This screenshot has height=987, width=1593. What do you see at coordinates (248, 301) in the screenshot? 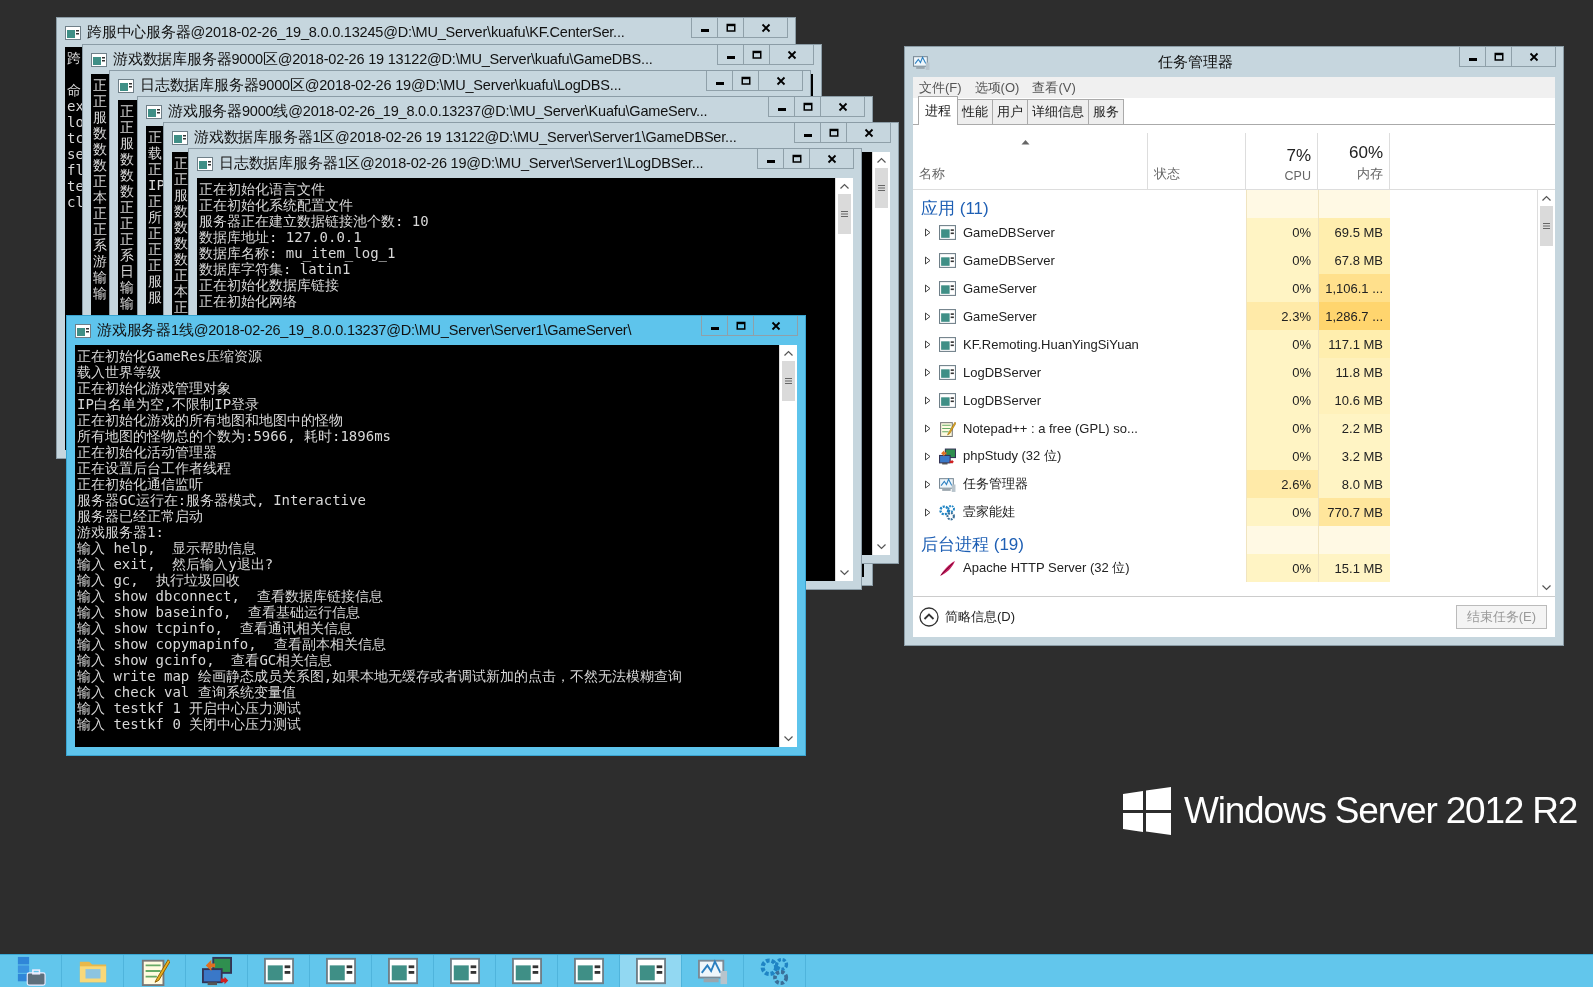
I see `console-line: 正在初始化网络` at bounding box center [248, 301].